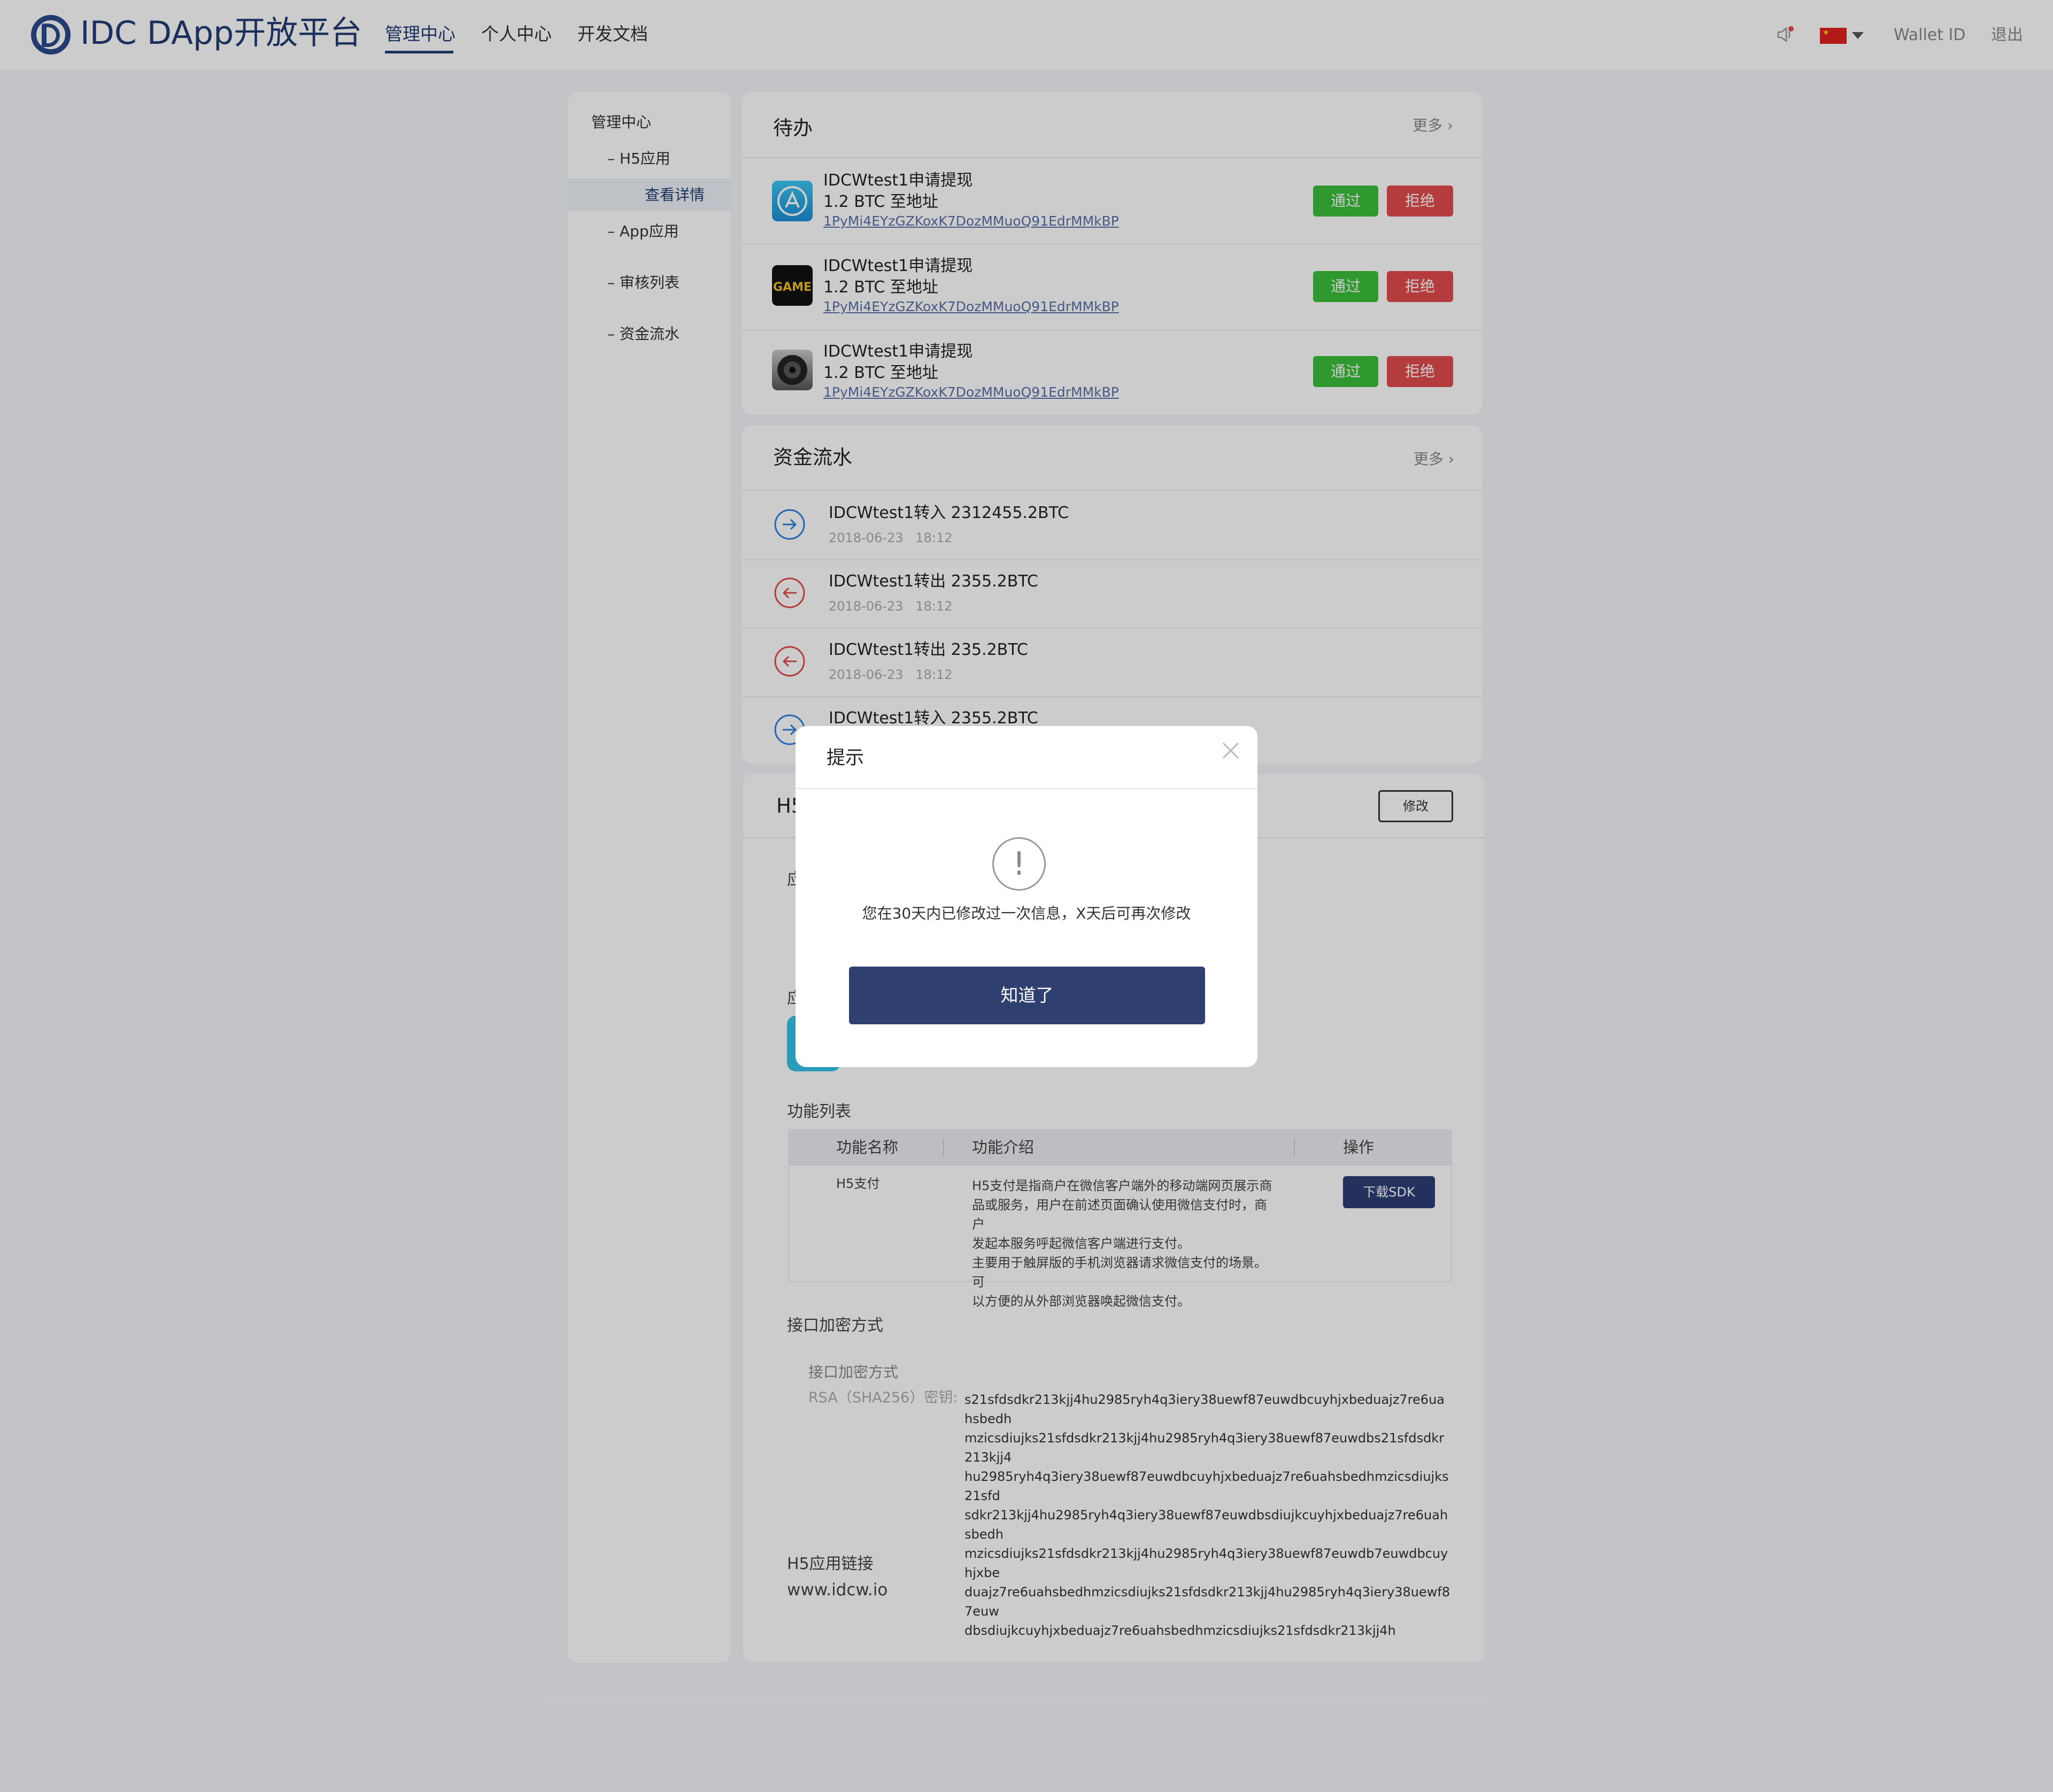  Describe the element at coordinates (846, 758) in the screenshot. I see `modal-title: 提示` at that location.